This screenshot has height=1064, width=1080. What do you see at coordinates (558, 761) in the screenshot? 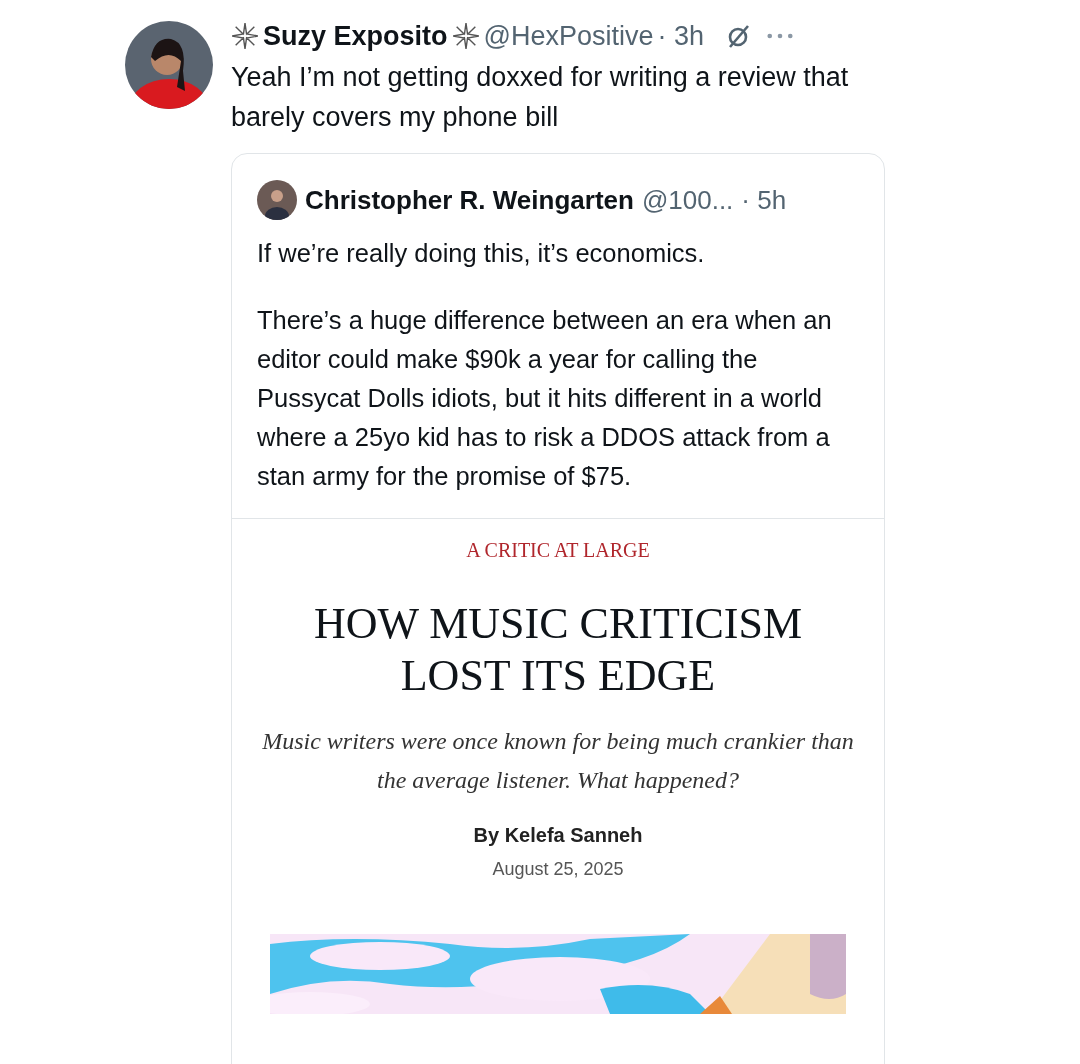
I see `article-deck: Music writers were once known for being much crankier than the average listener. What happened?` at bounding box center [558, 761].